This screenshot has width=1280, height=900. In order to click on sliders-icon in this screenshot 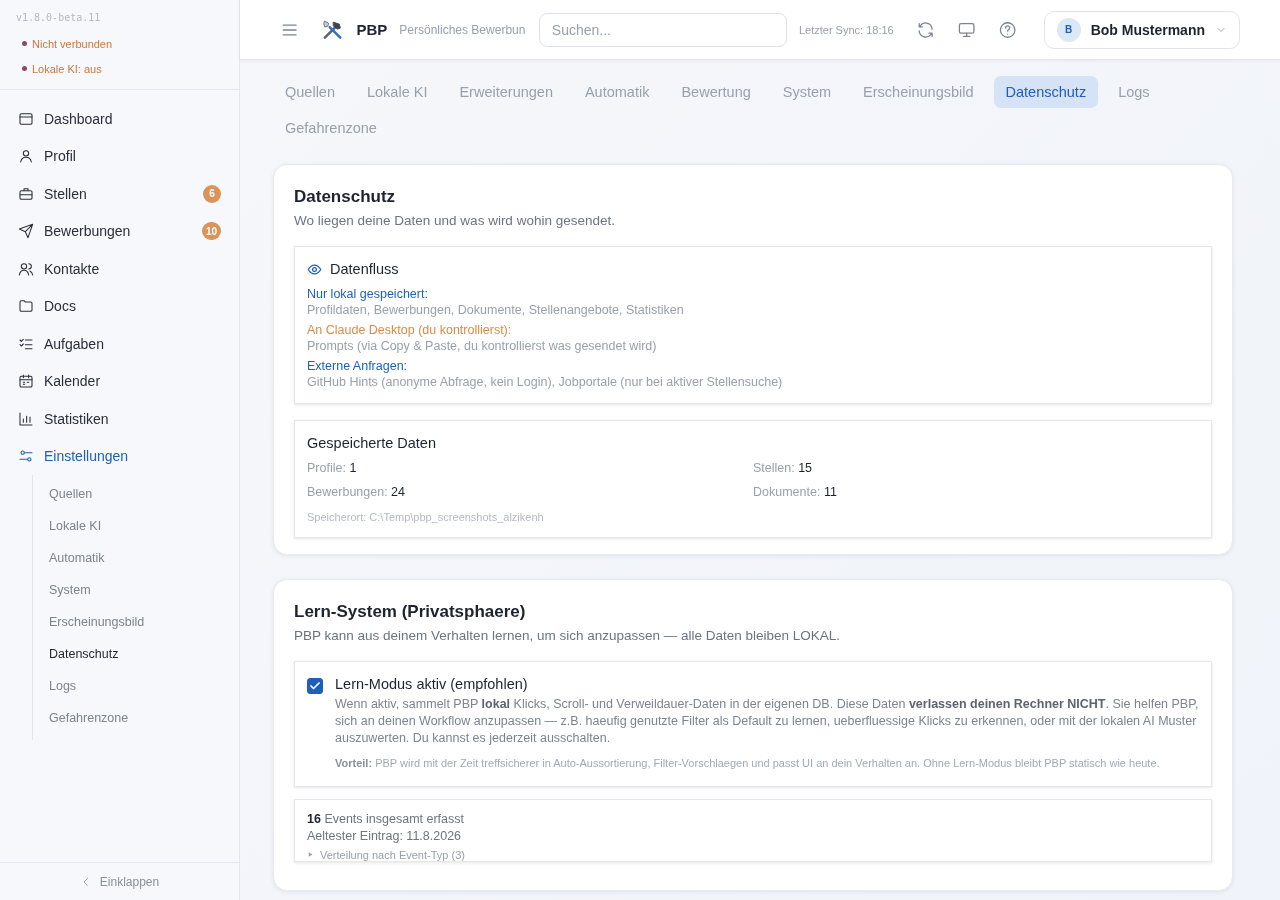, I will do `click(26, 456)`.